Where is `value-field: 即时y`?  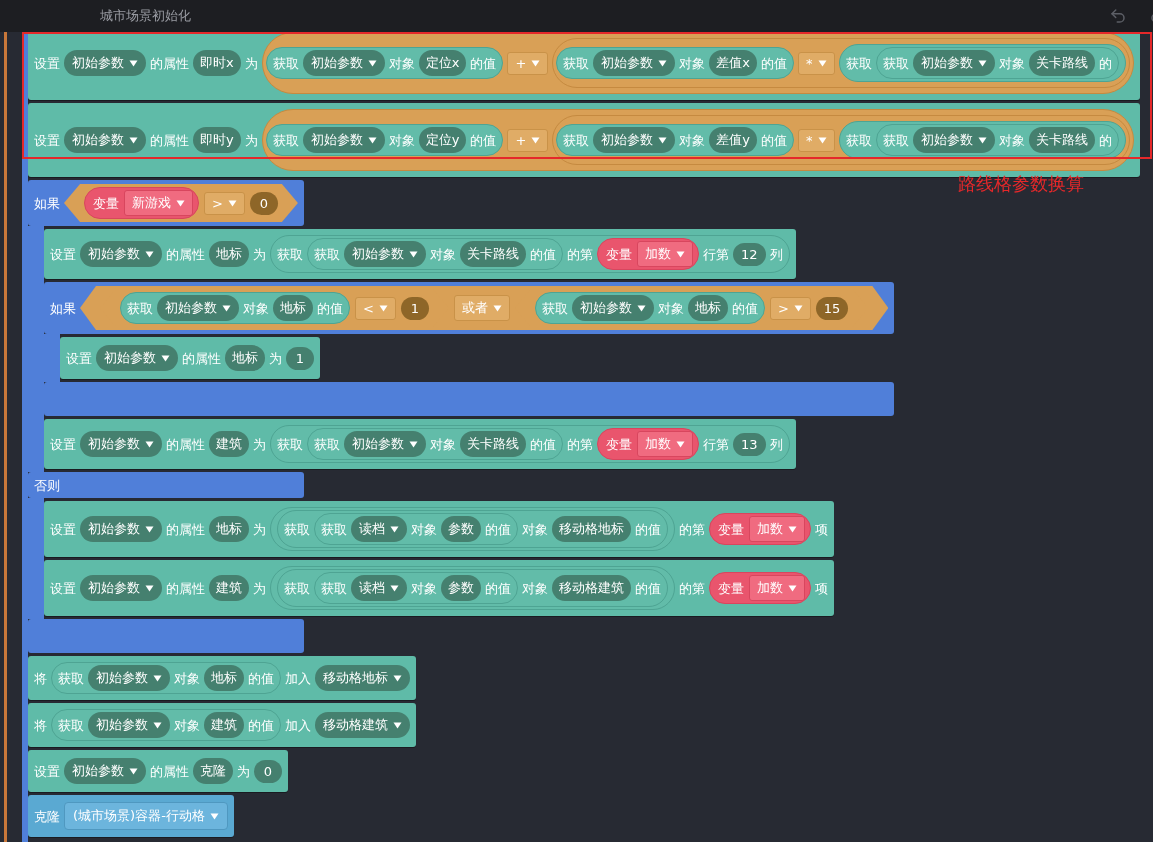
value-field: 即时y is located at coordinates (217, 140).